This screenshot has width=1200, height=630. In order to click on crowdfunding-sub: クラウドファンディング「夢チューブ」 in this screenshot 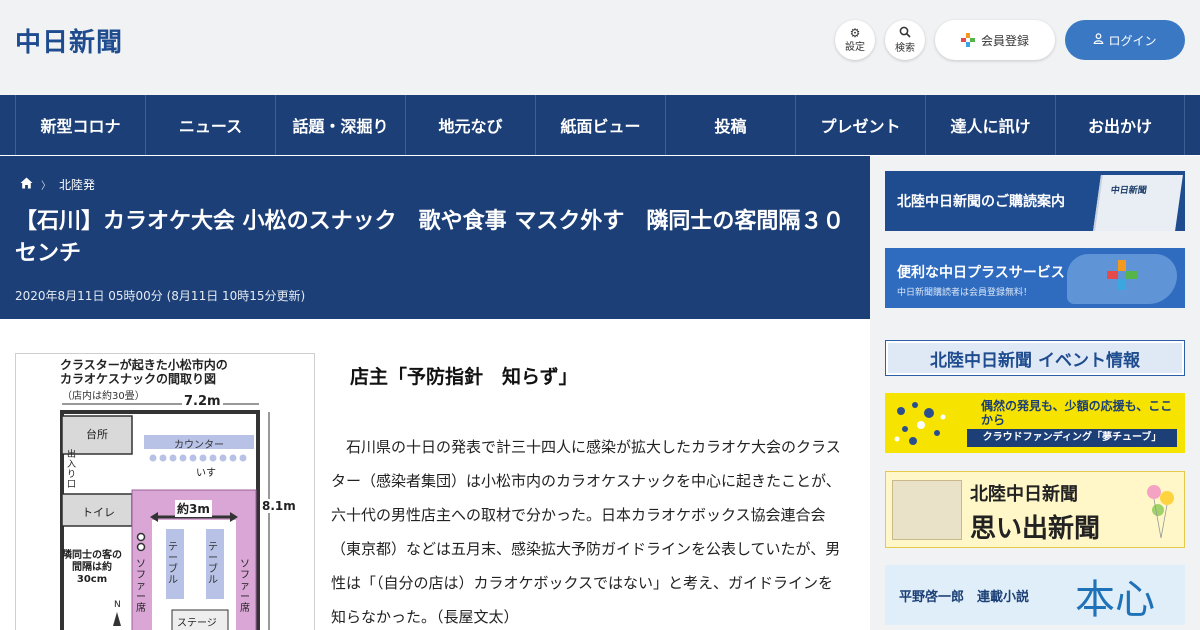, I will do `click(1072, 438)`.